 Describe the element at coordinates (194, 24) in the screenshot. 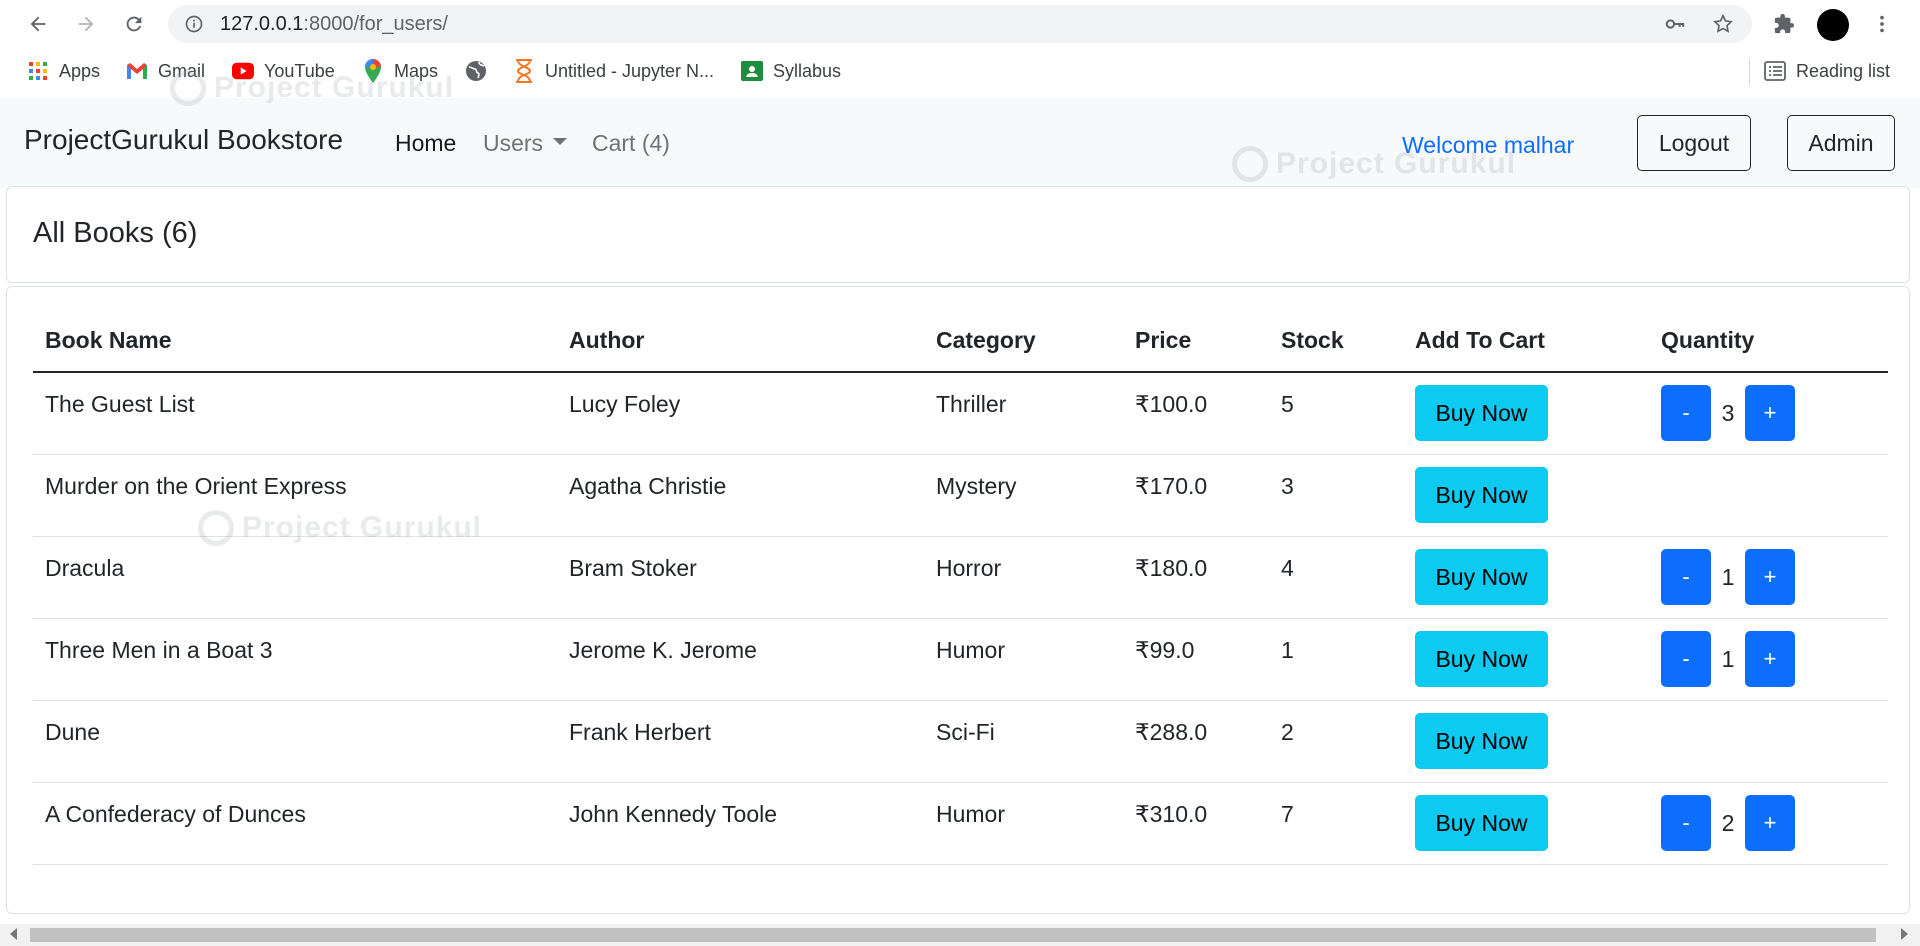

I see `site-info-icon` at that location.